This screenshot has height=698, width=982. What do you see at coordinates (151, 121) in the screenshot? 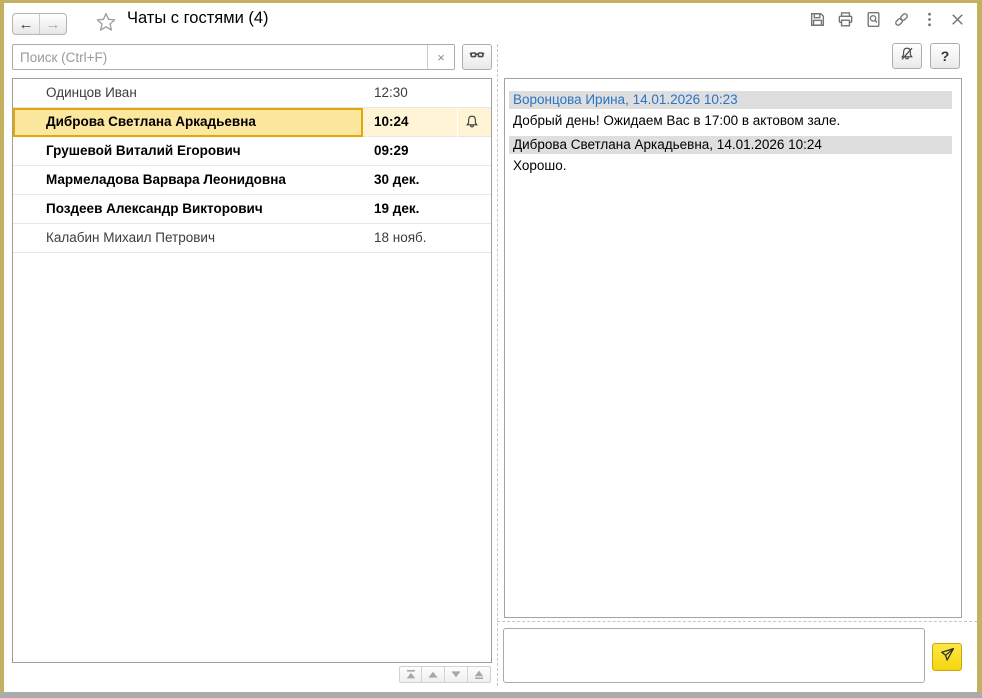
I see `chat-contact-name: Диброва Светлана Аркадьевна` at bounding box center [151, 121].